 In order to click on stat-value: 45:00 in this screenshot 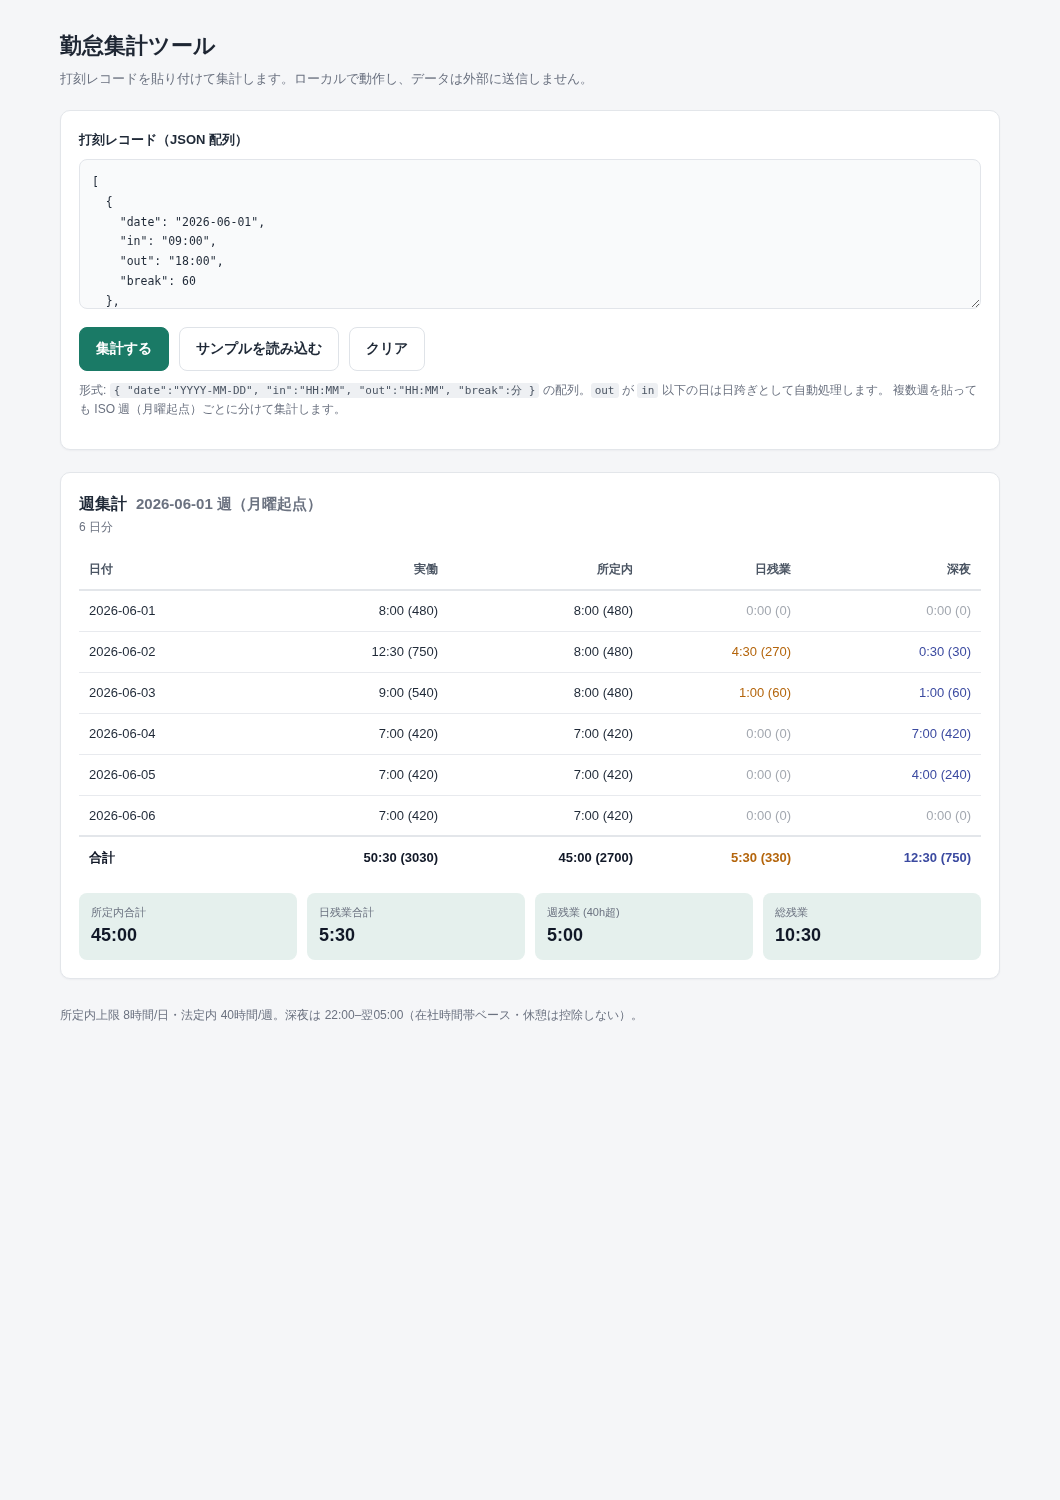, I will do `click(115, 935)`.